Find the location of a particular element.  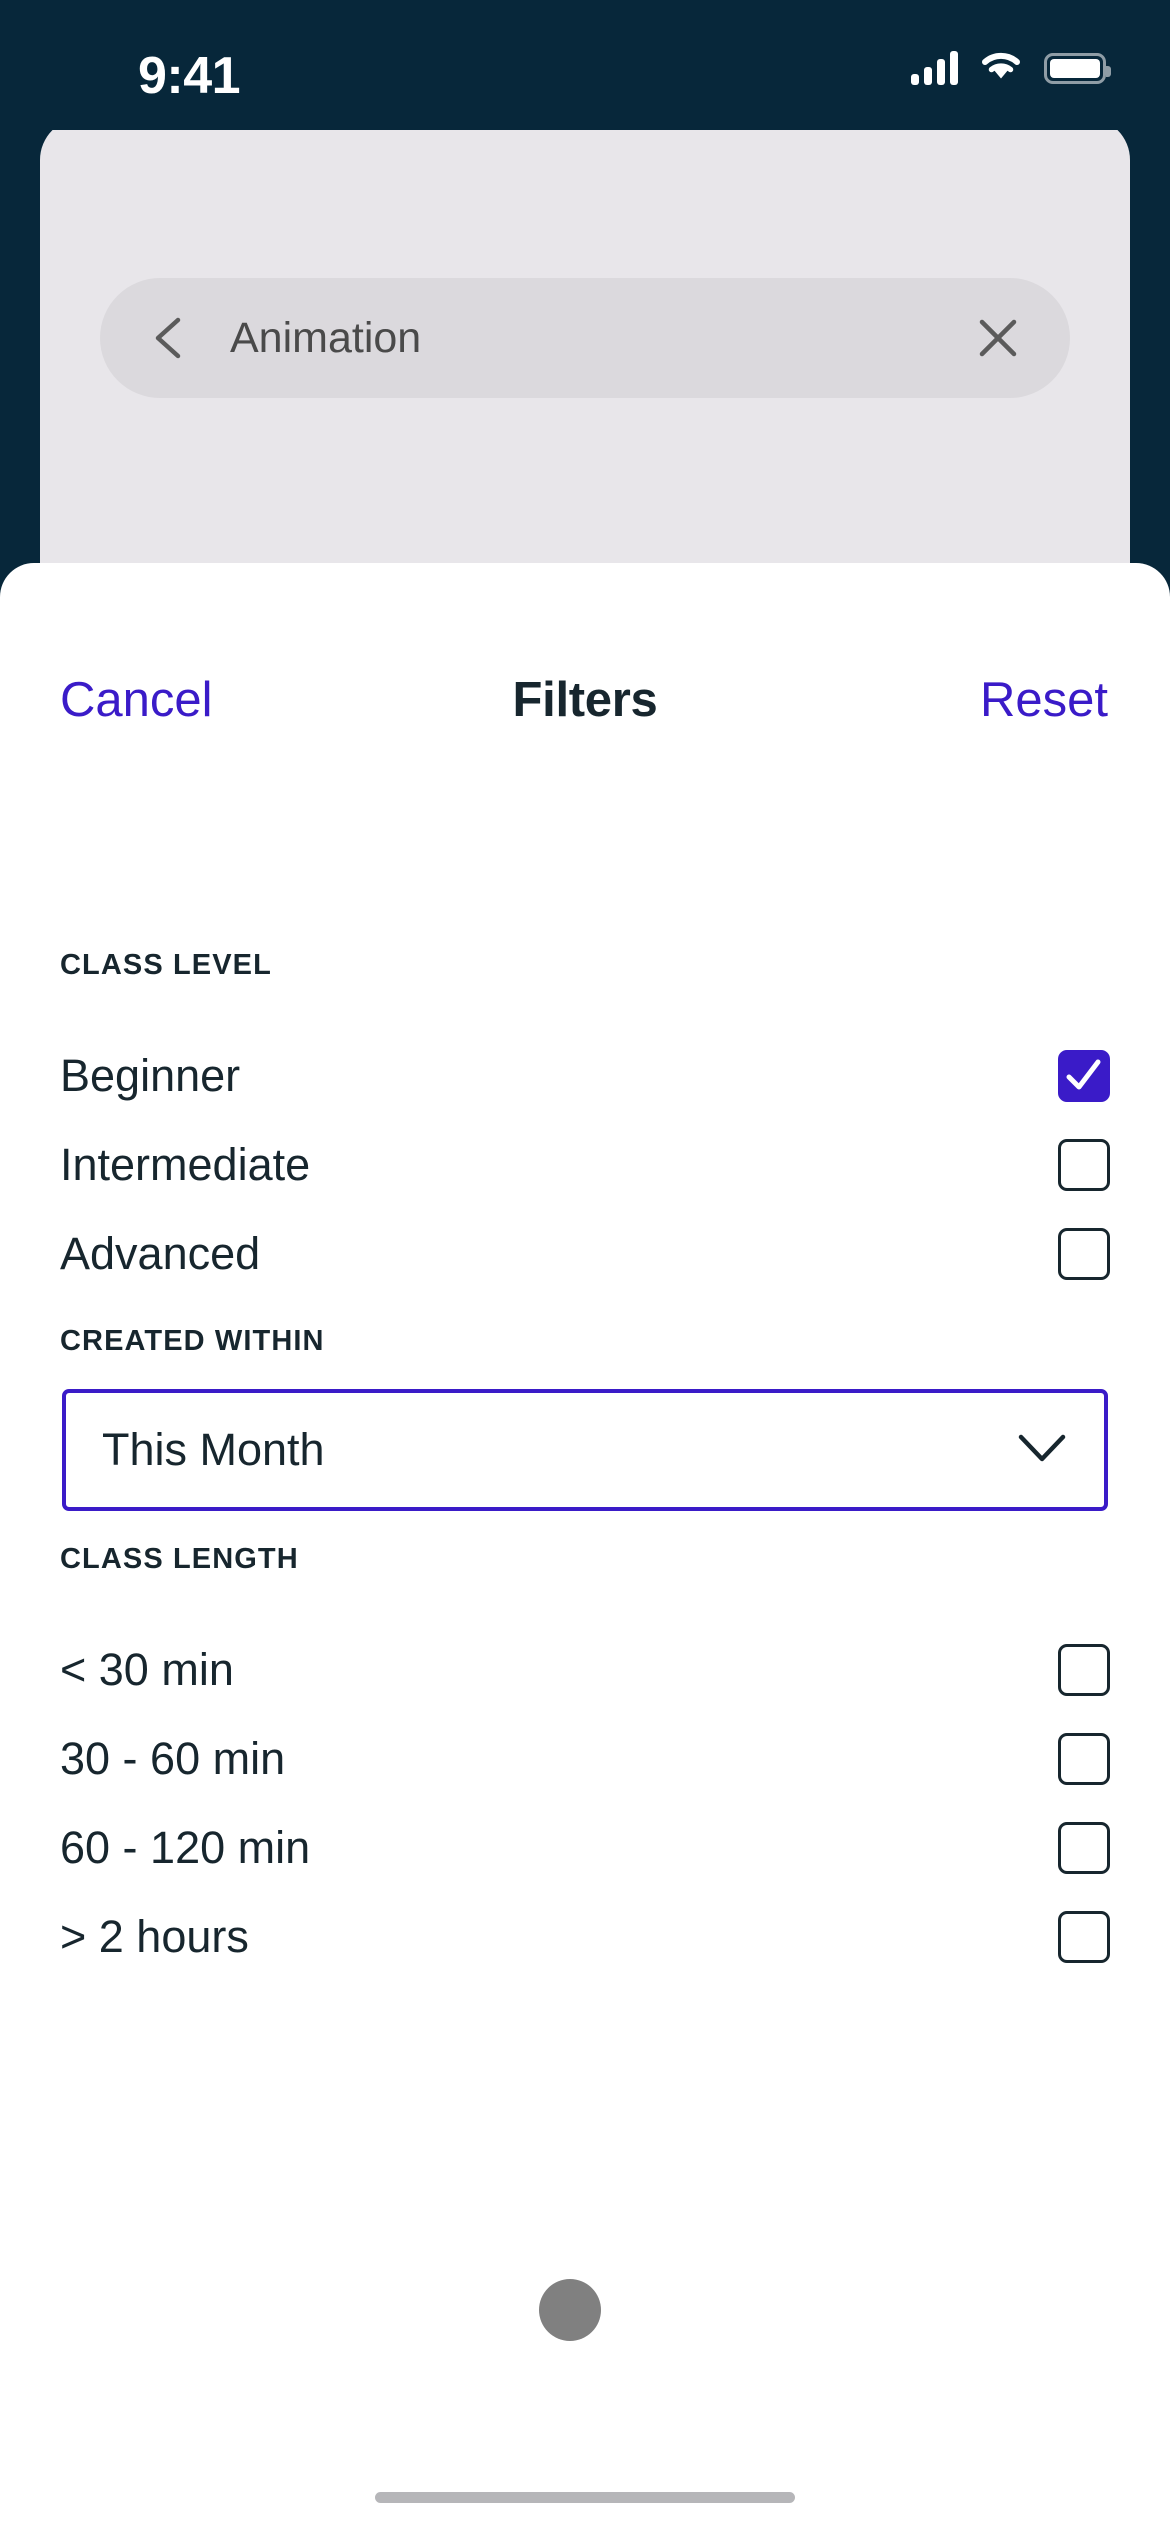

created-within-dropdown: This Month is located at coordinates (585, 1450).